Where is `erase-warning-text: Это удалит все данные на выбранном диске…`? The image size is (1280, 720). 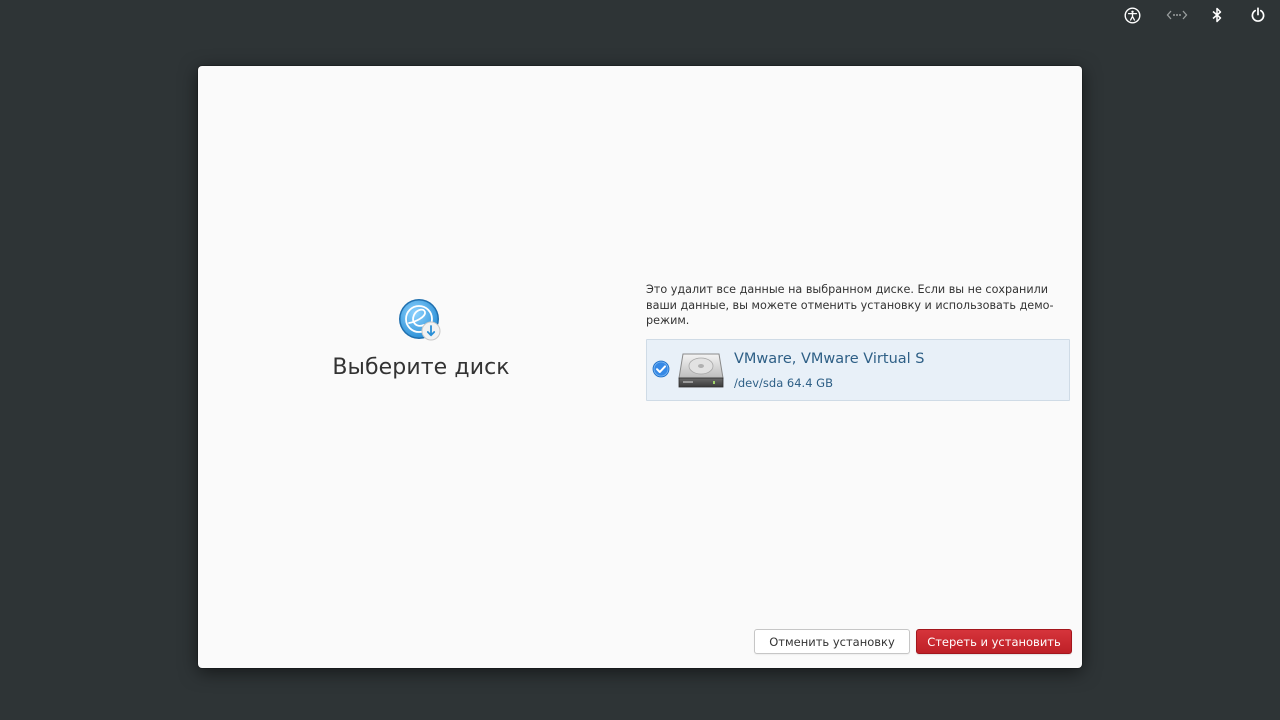
erase-warning-text: Это удалит все данные на выбранном диске… is located at coordinates (850, 305).